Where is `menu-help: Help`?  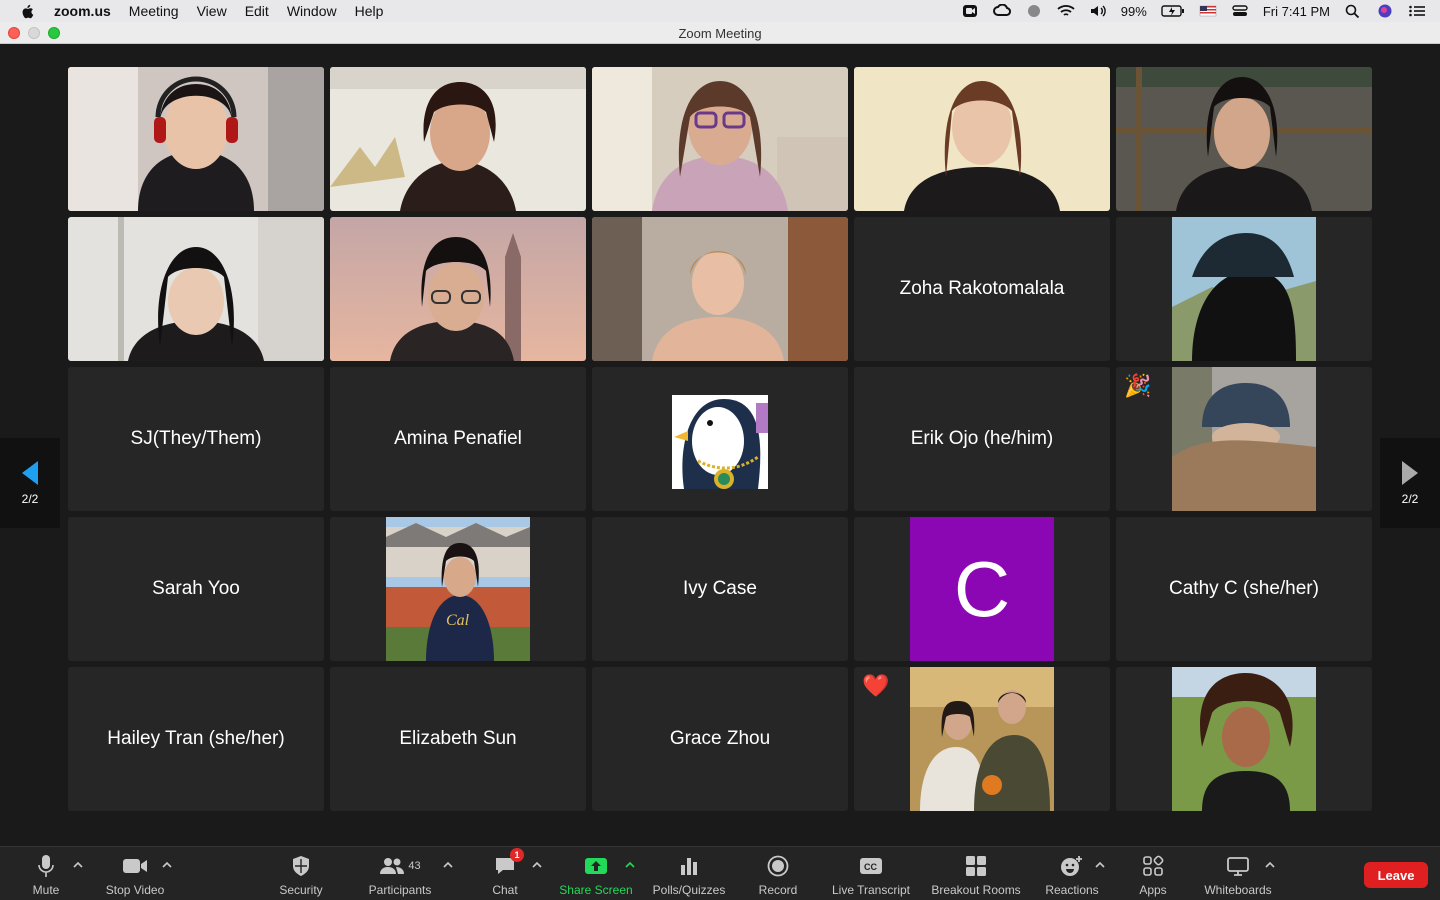 menu-help: Help is located at coordinates (369, 11).